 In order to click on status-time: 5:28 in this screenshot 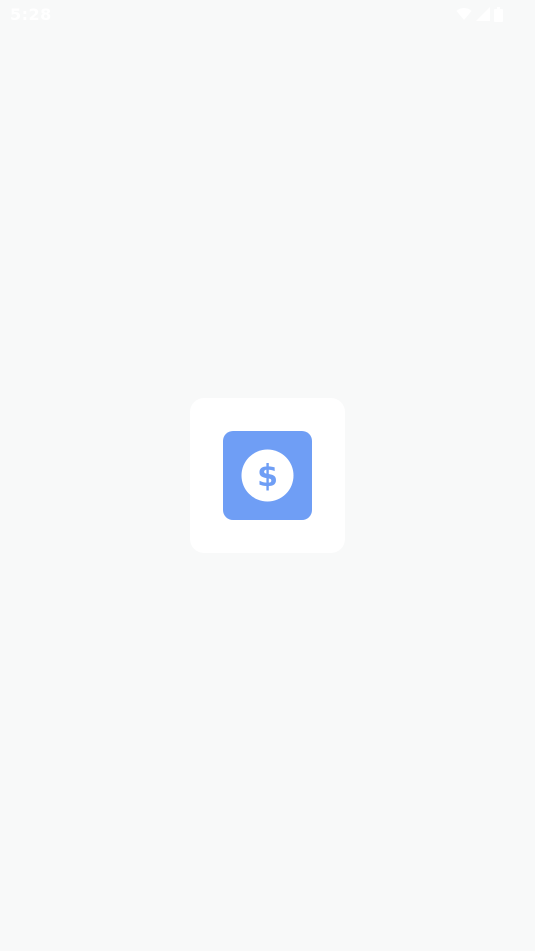, I will do `click(31, 14)`.